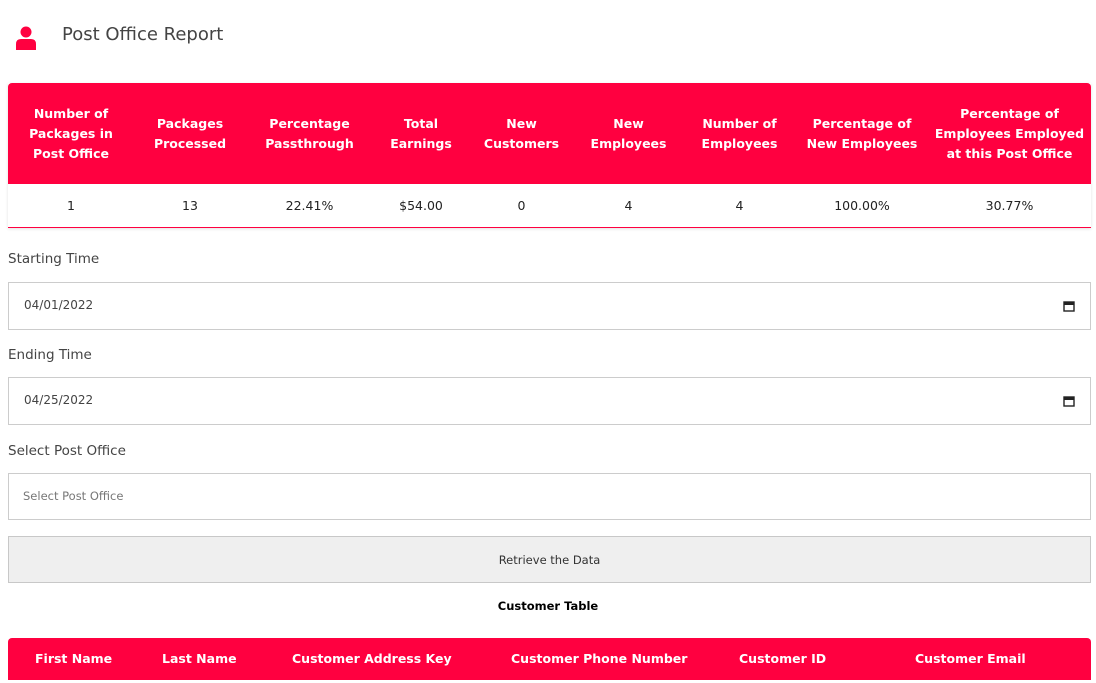 The image size is (1096, 683). What do you see at coordinates (73, 658) in the screenshot?
I see `column-header-first-name: First Name` at bounding box center [73, 658].